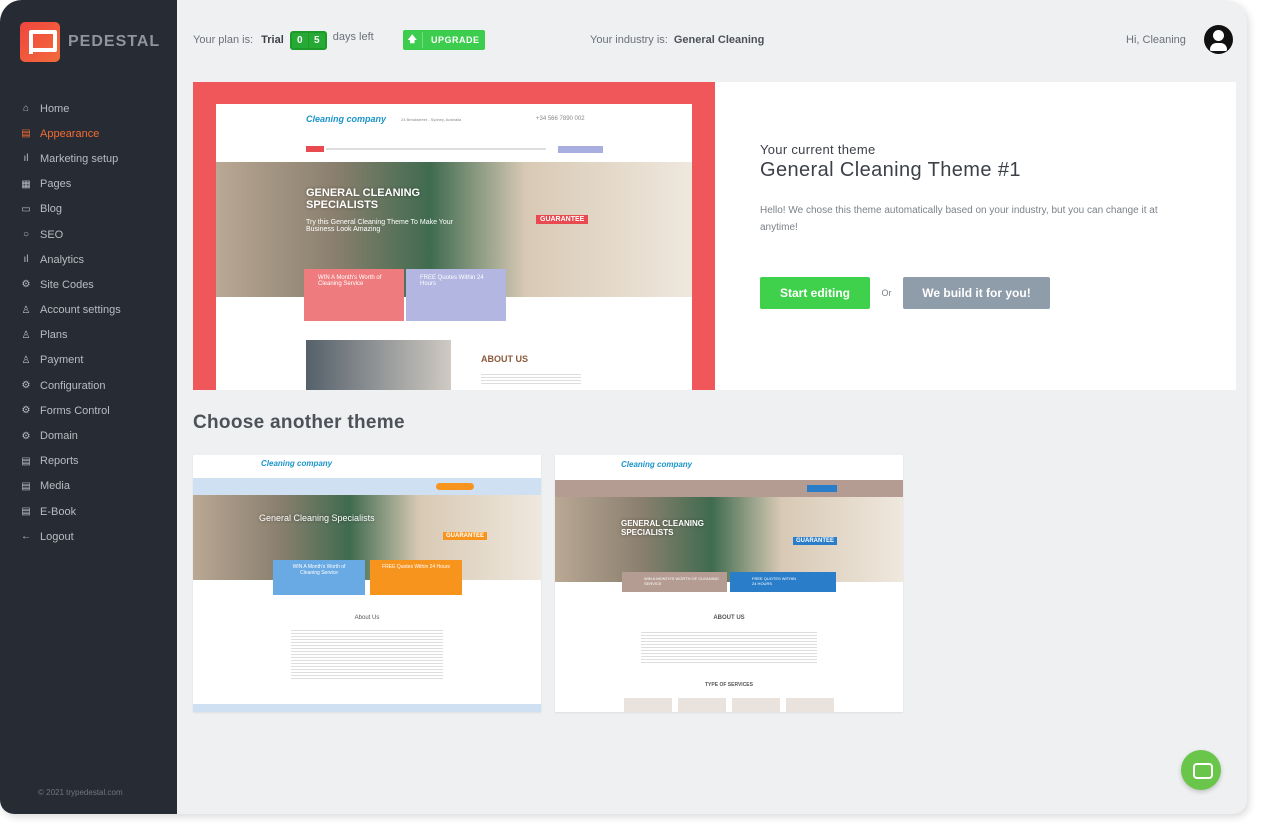 This screenshot has height=835, width=1265. Describe the element at coordinates (70, 335) in the screenshot. I see `sidebar-item-plans: ♙ Plans` at that location.